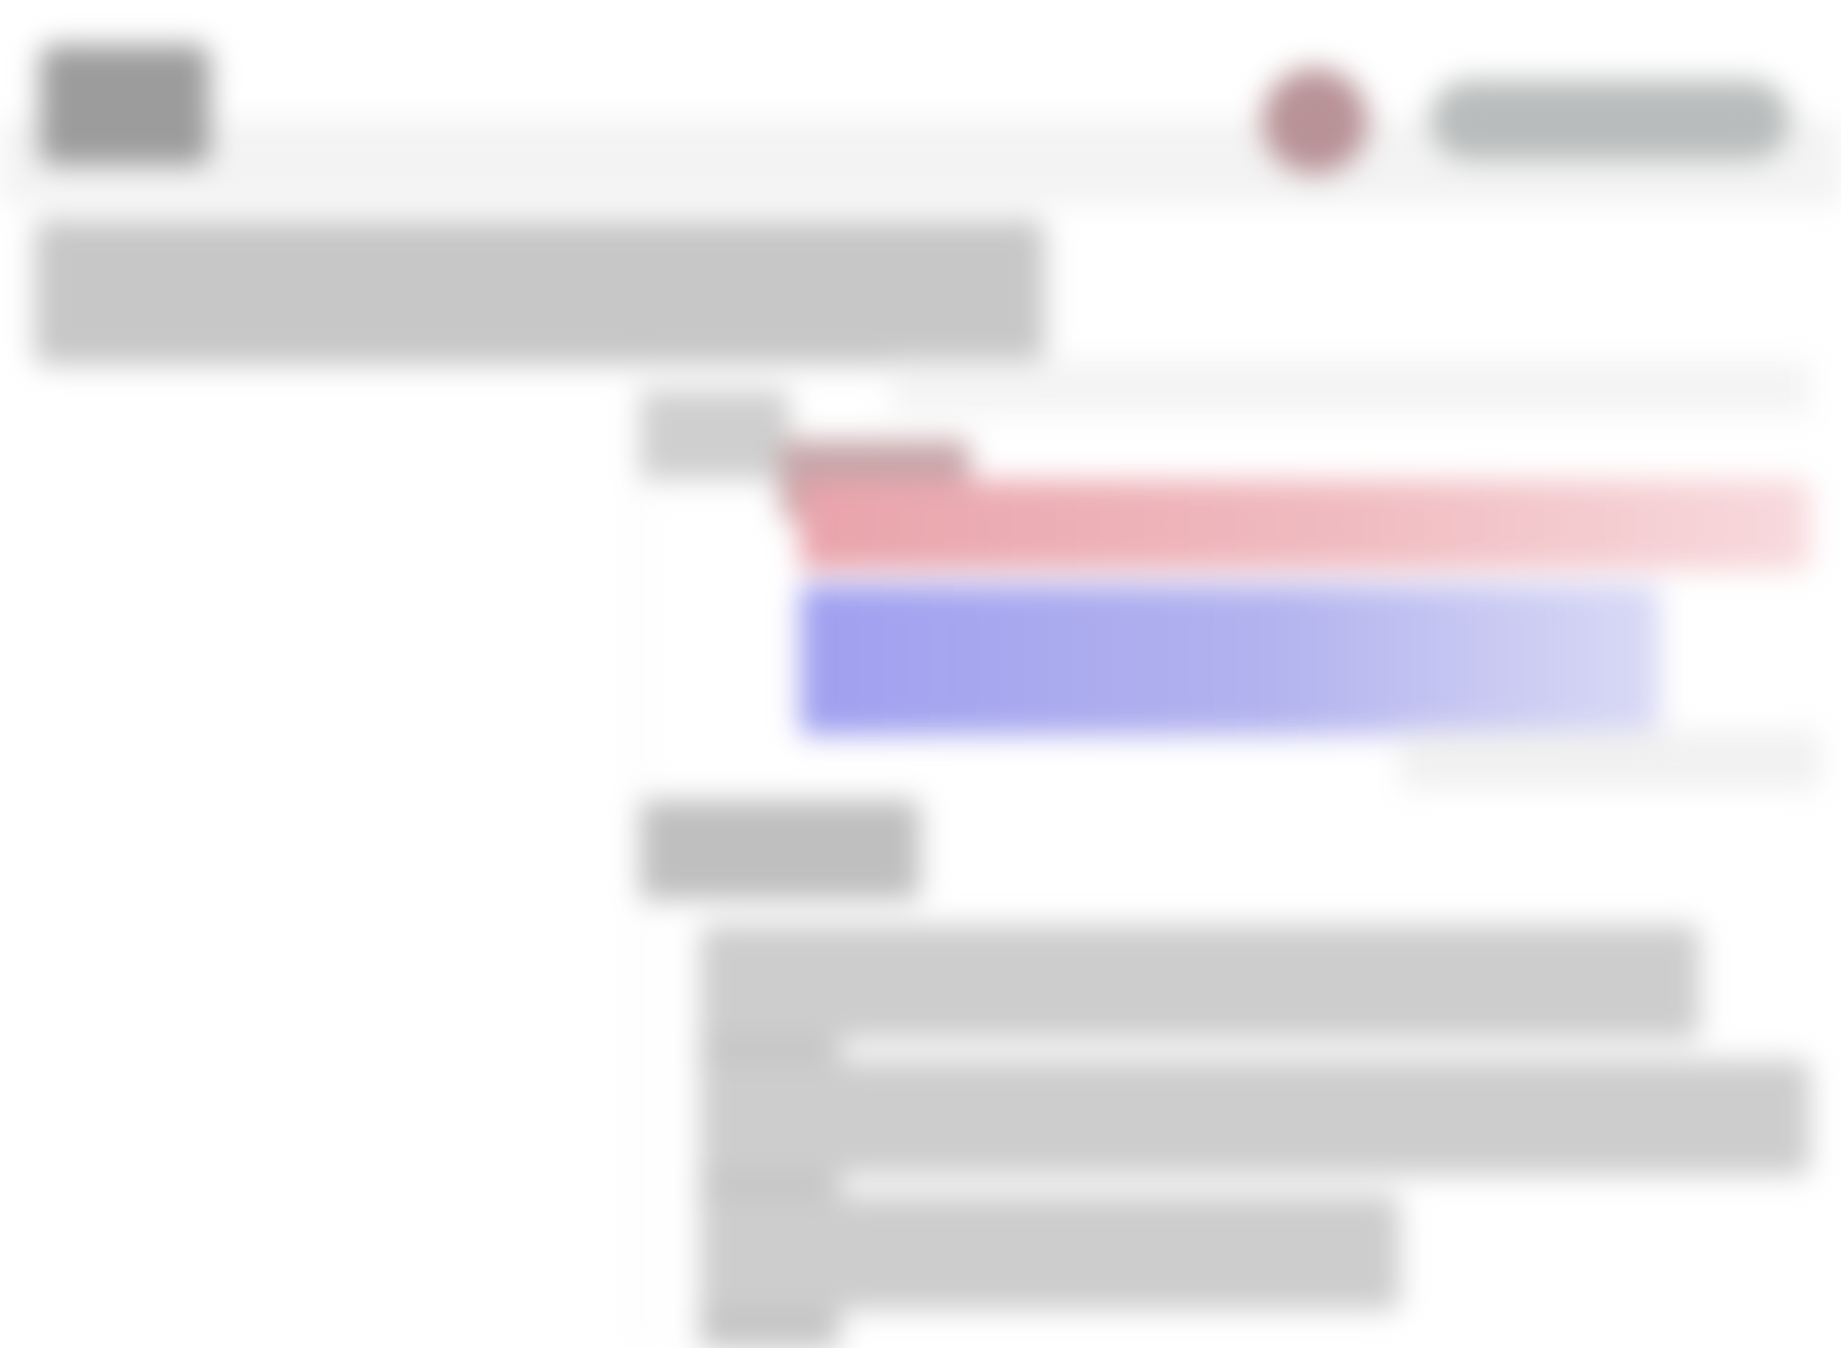  Describe the element at coordinates (1610, 120) in the screenshot. I see `account-button` at that location.